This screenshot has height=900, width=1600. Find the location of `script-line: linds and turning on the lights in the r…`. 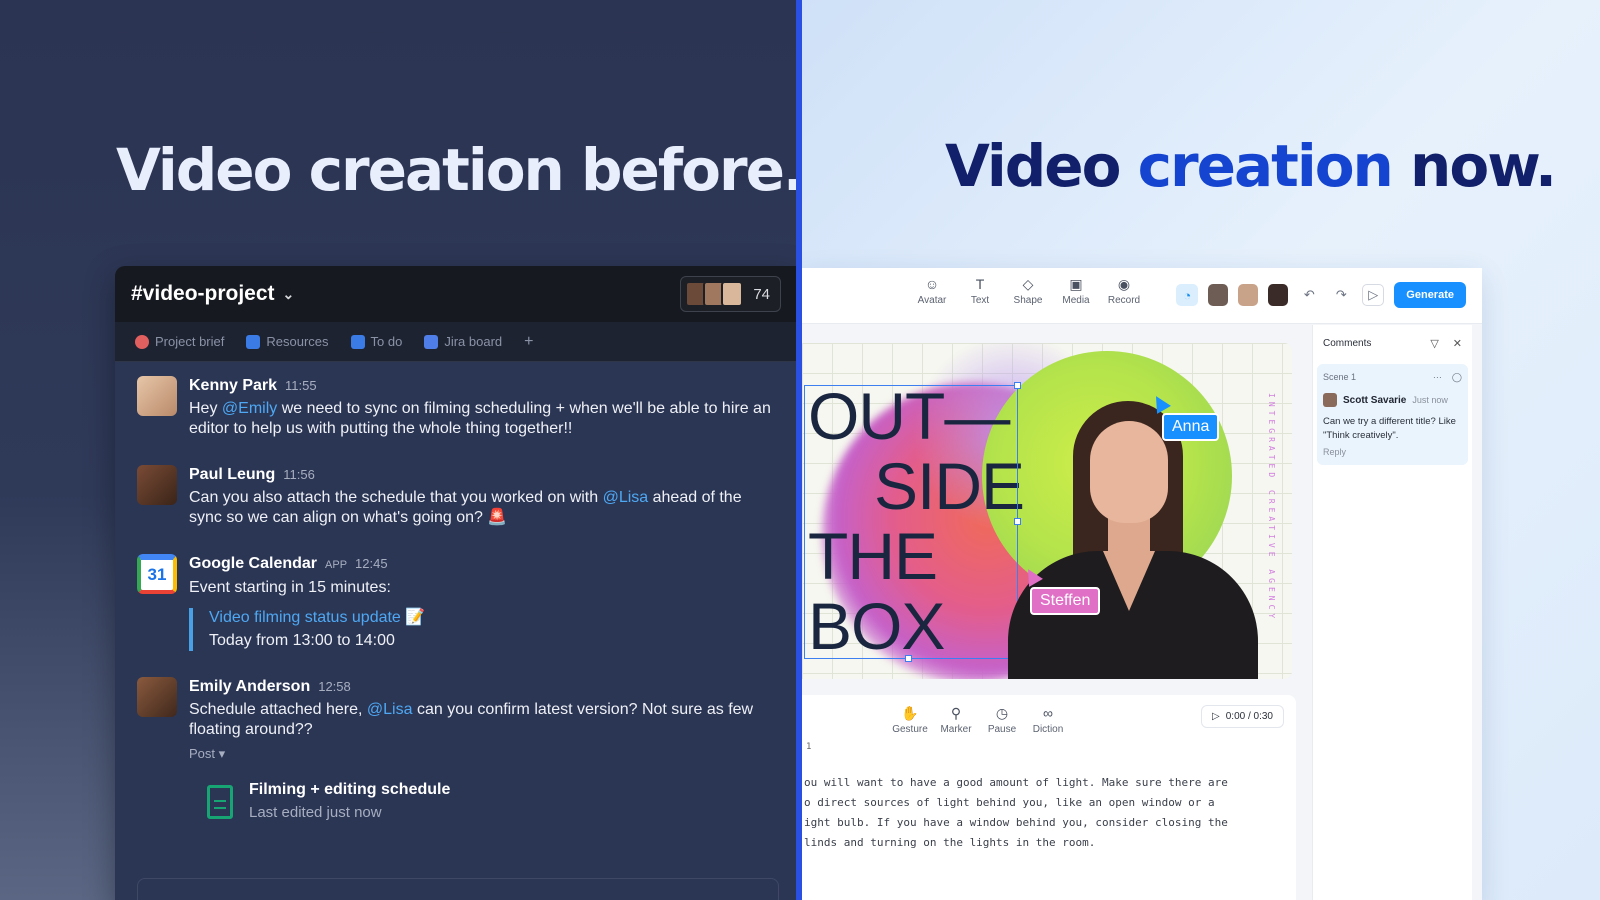

script-line: linds and turning on the lights in the r… is located at coordinates (950, 842).